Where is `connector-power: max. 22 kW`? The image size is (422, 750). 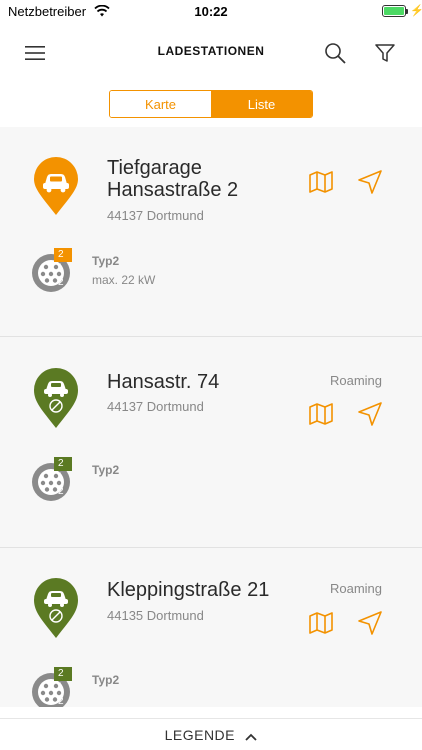
connector-power: max. 22 kW is located at coordinates (124, 280).